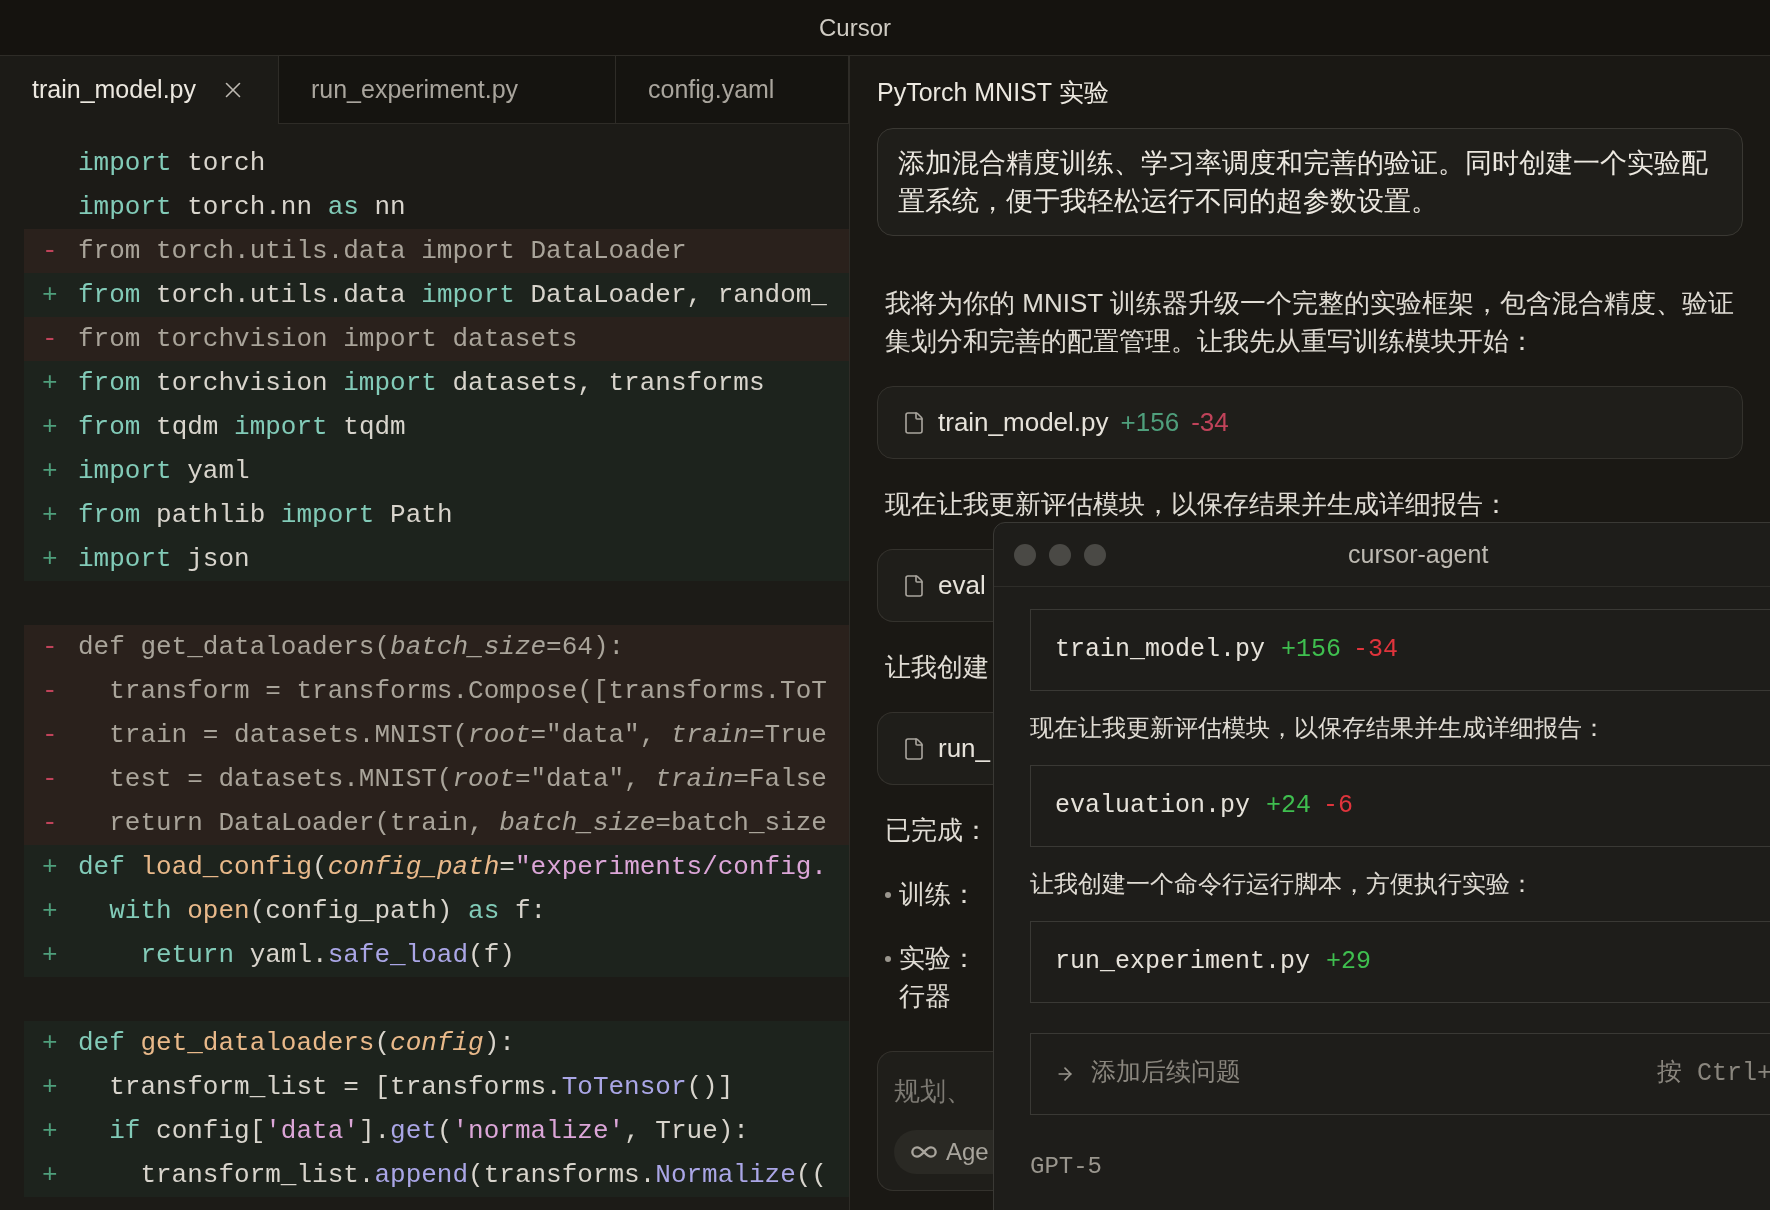  Describe the element at coordinates (172, 163) in the screenshot. I see `code-line: import torch` at that location.